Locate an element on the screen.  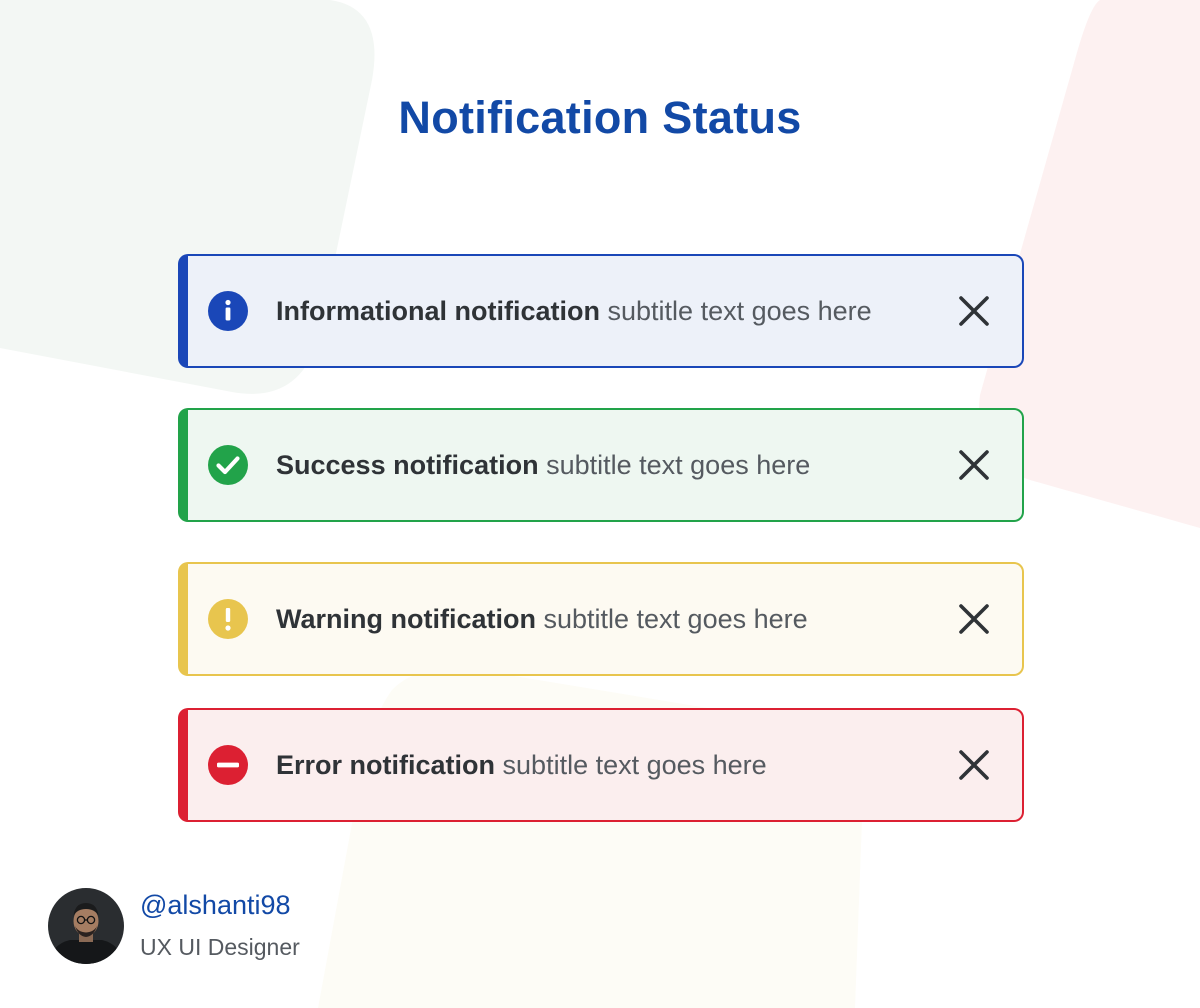
check-circle-icon is located at coordinates (228, 465).